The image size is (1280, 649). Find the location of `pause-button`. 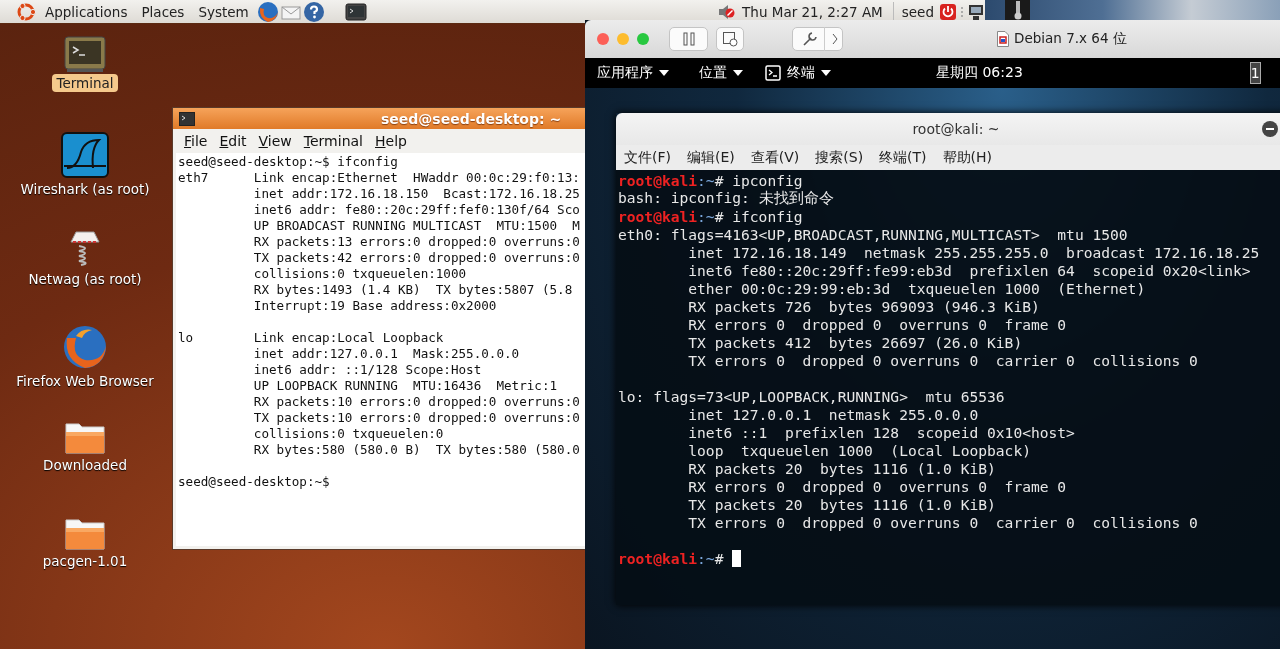

pause-button is located at coordinates (688, 39).